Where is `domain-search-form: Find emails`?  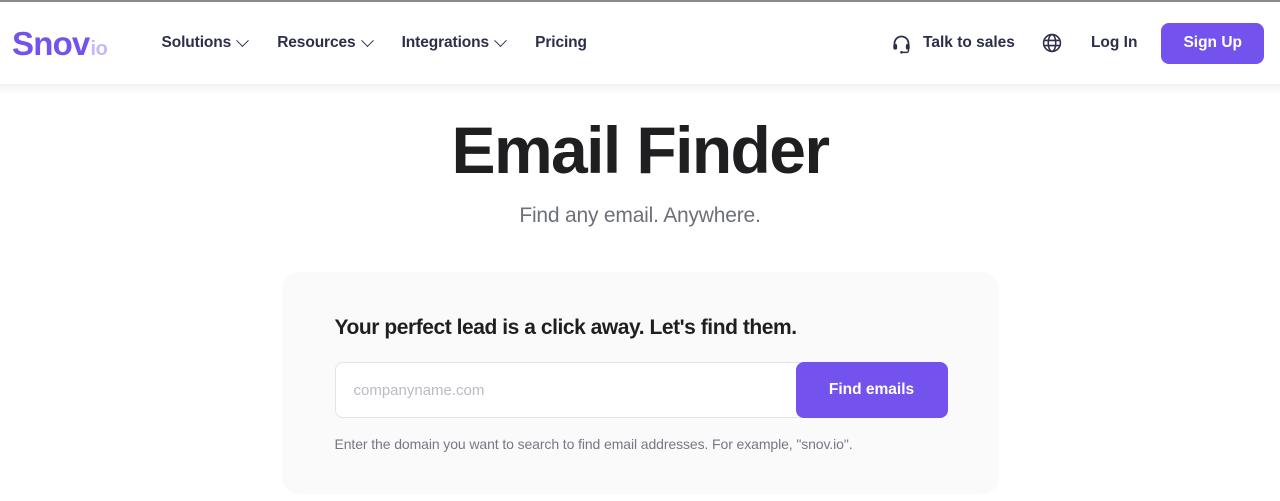
domain-search-form: Find emails is located at coordinates (641, 390).